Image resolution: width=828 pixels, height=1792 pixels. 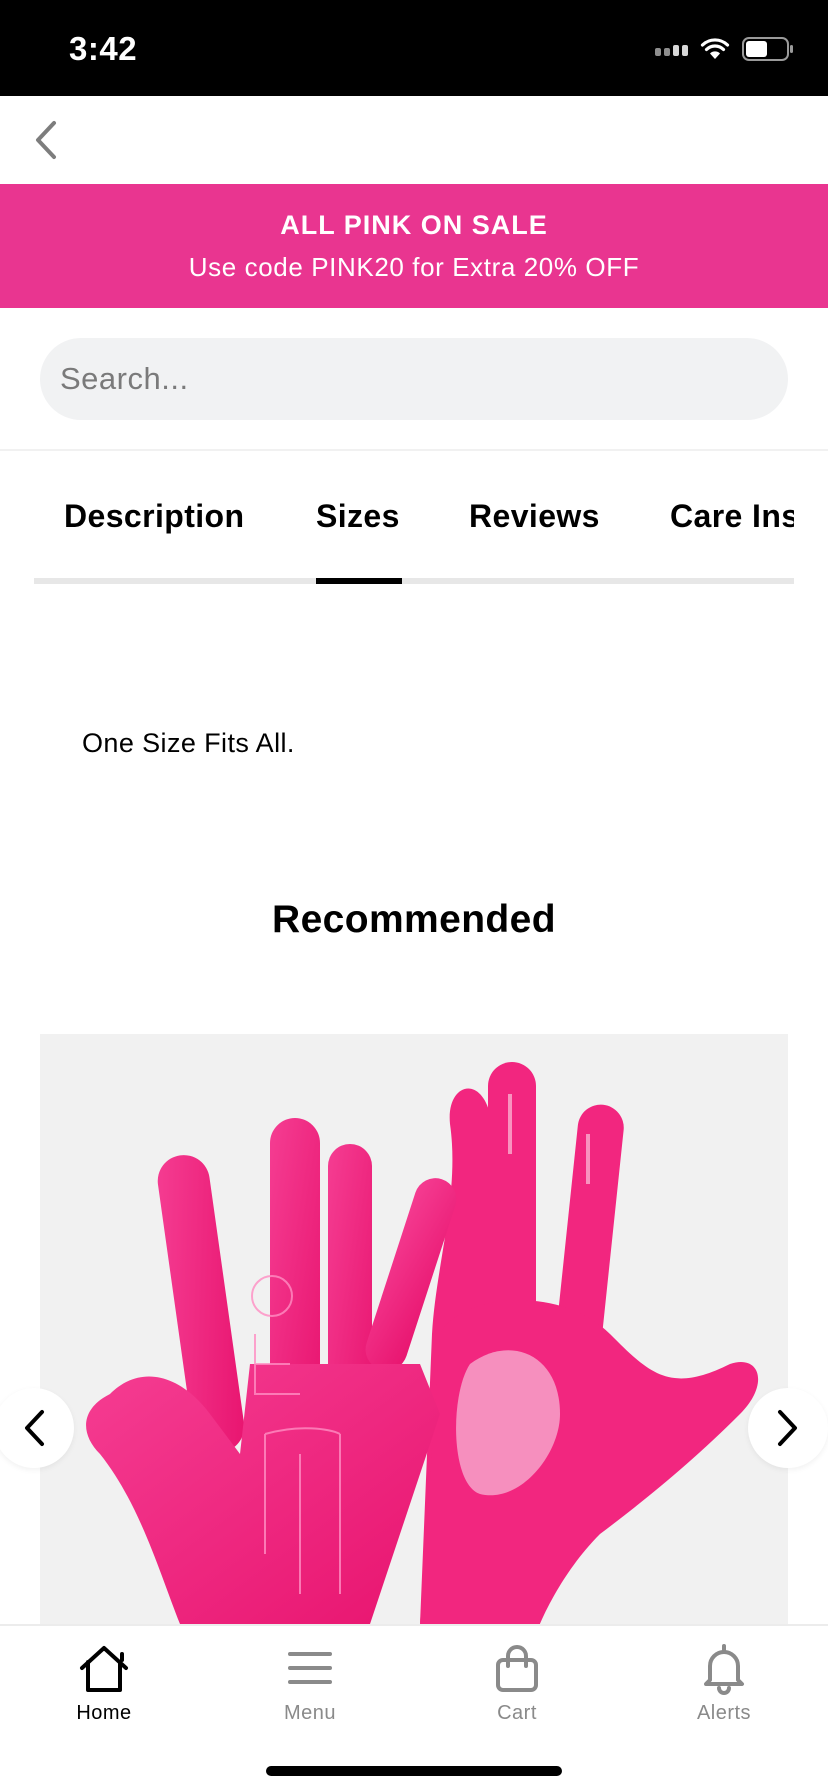 What do you see at coordinates (414, 581) in the screenshot?
I see `tabs-divider` at bounding box center [414, 581].